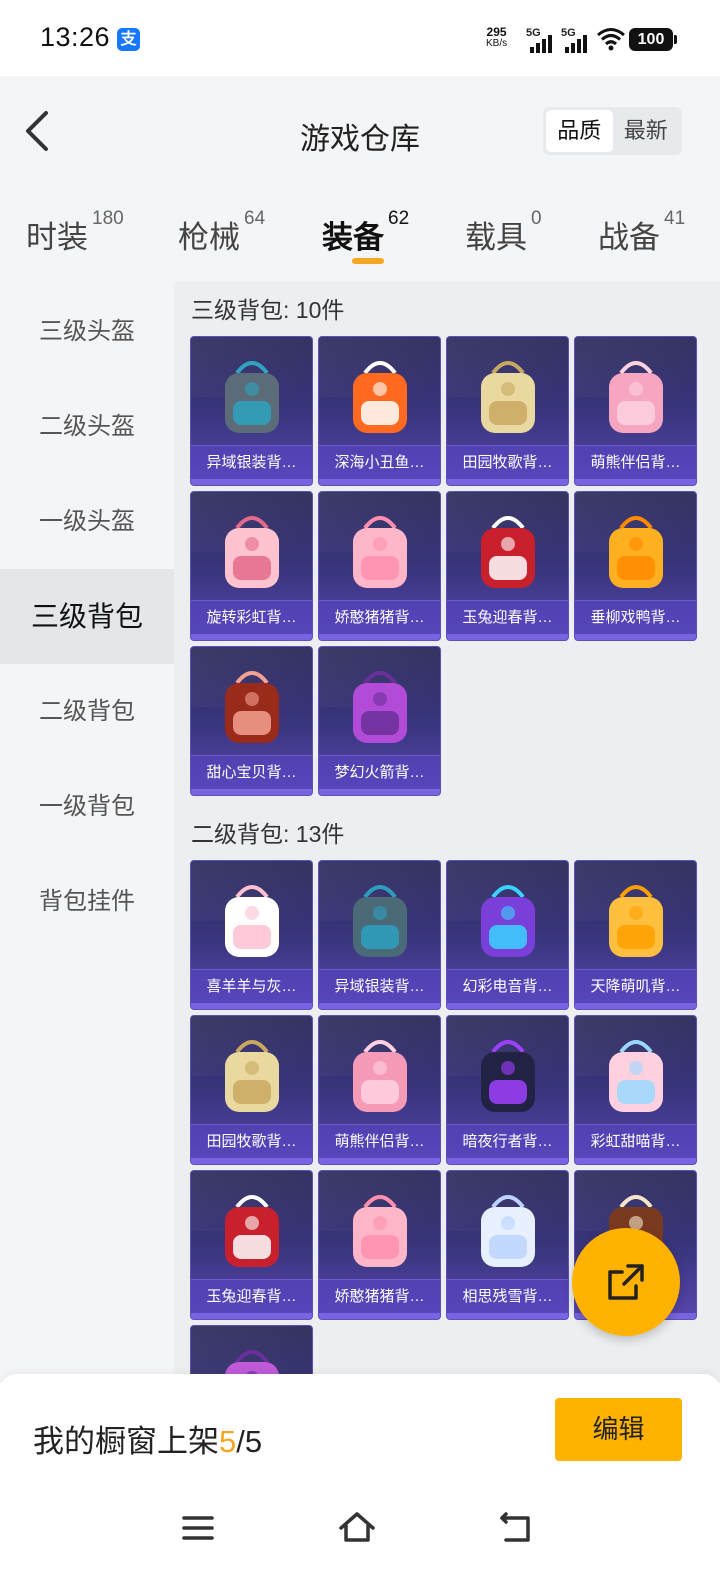 The image size is (720, 1584). I want to click on share-button, so click(626, 1282).